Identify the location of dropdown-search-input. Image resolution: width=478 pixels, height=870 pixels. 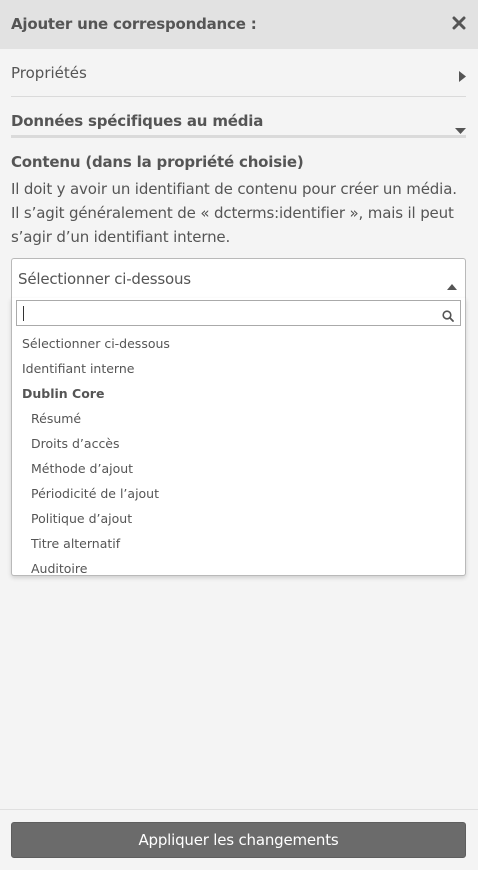
(233, 313).